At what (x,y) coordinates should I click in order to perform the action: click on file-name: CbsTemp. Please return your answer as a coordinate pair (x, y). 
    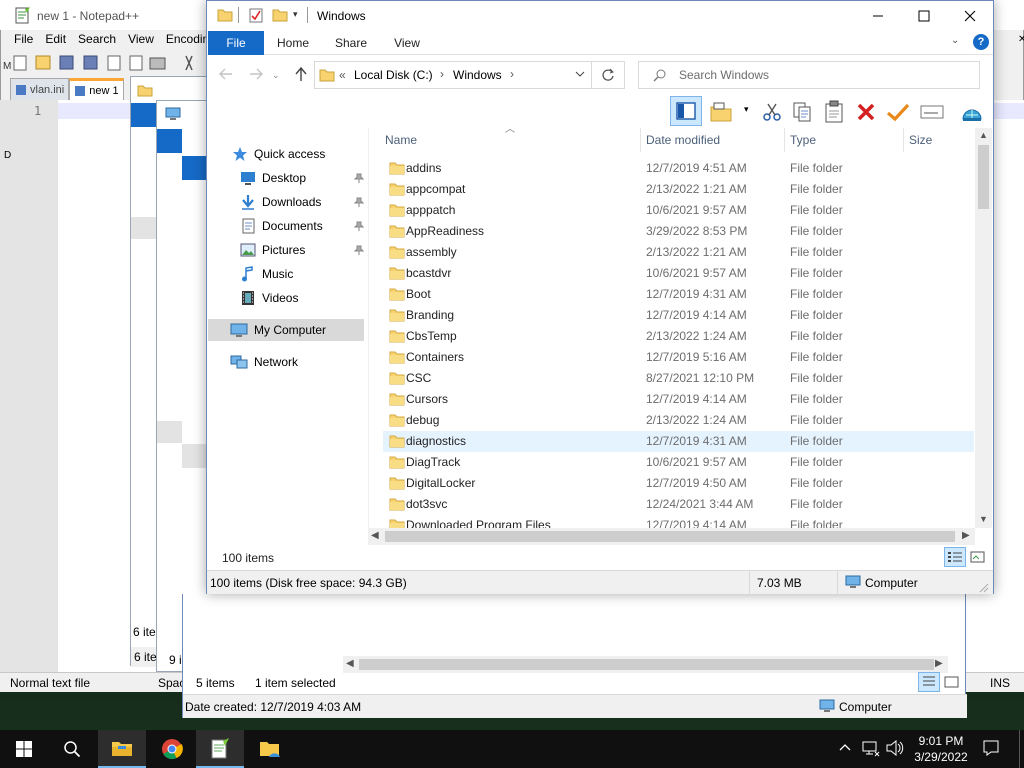
    Looking at the image, I should click on (431, 336).